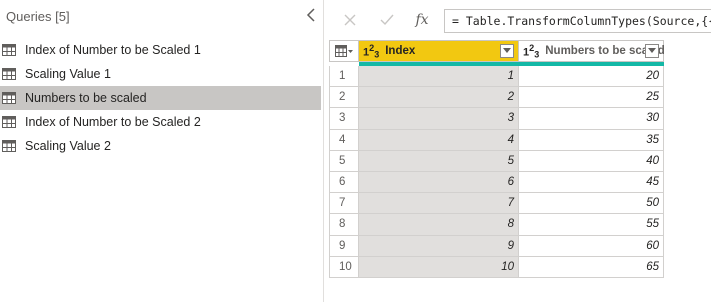 This screenshot has height=302, width=711. I want to click on table-menu-icon, so click(344, 51).